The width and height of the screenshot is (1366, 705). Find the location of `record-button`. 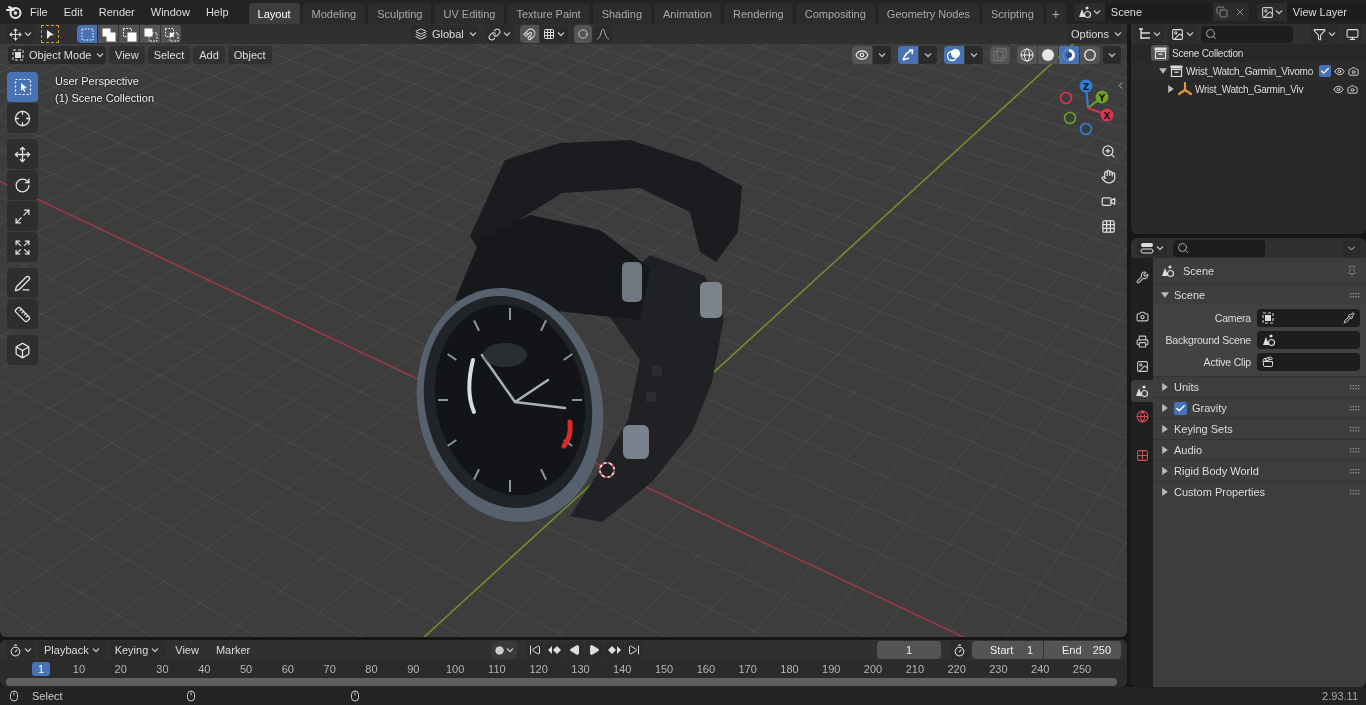

record-button is located at coordinates (504, 650).